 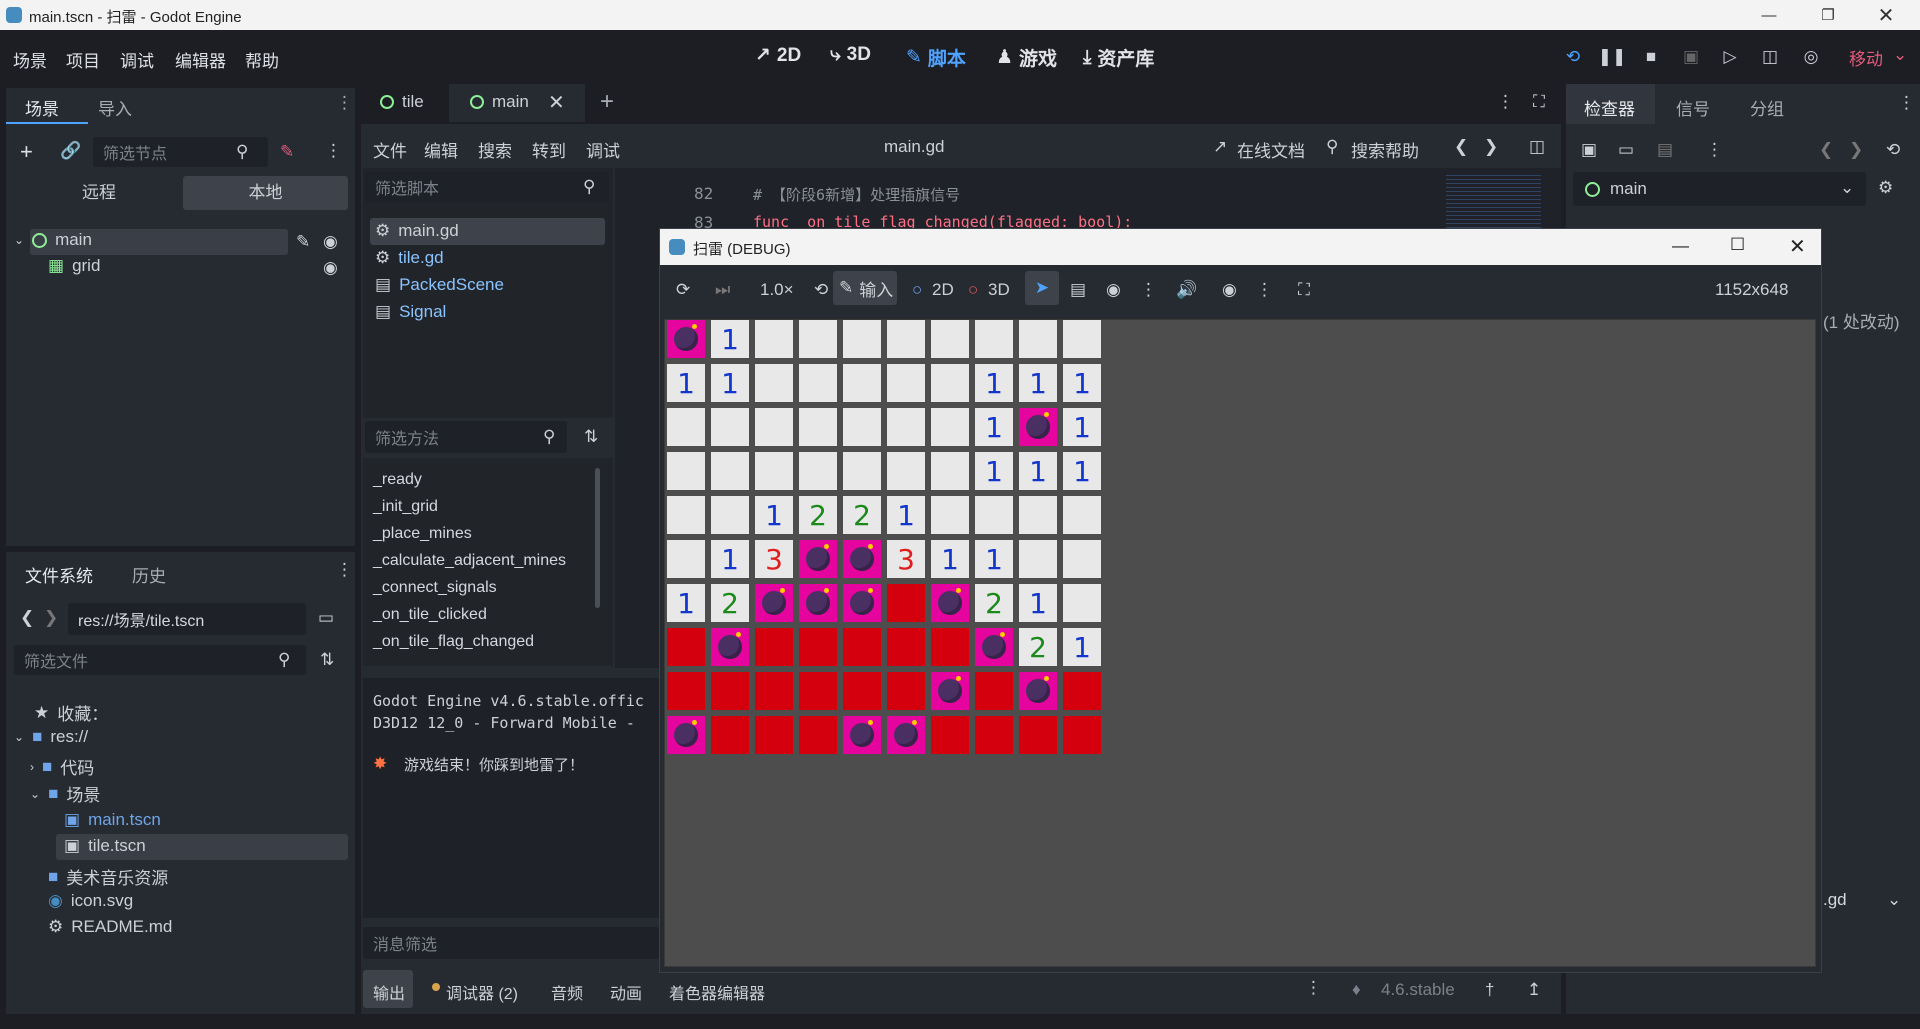 What do you see at coordinates (1573, 57) in the screenshot?
I see `reload-icon: ⟲` at bounding box center [1573, 57].